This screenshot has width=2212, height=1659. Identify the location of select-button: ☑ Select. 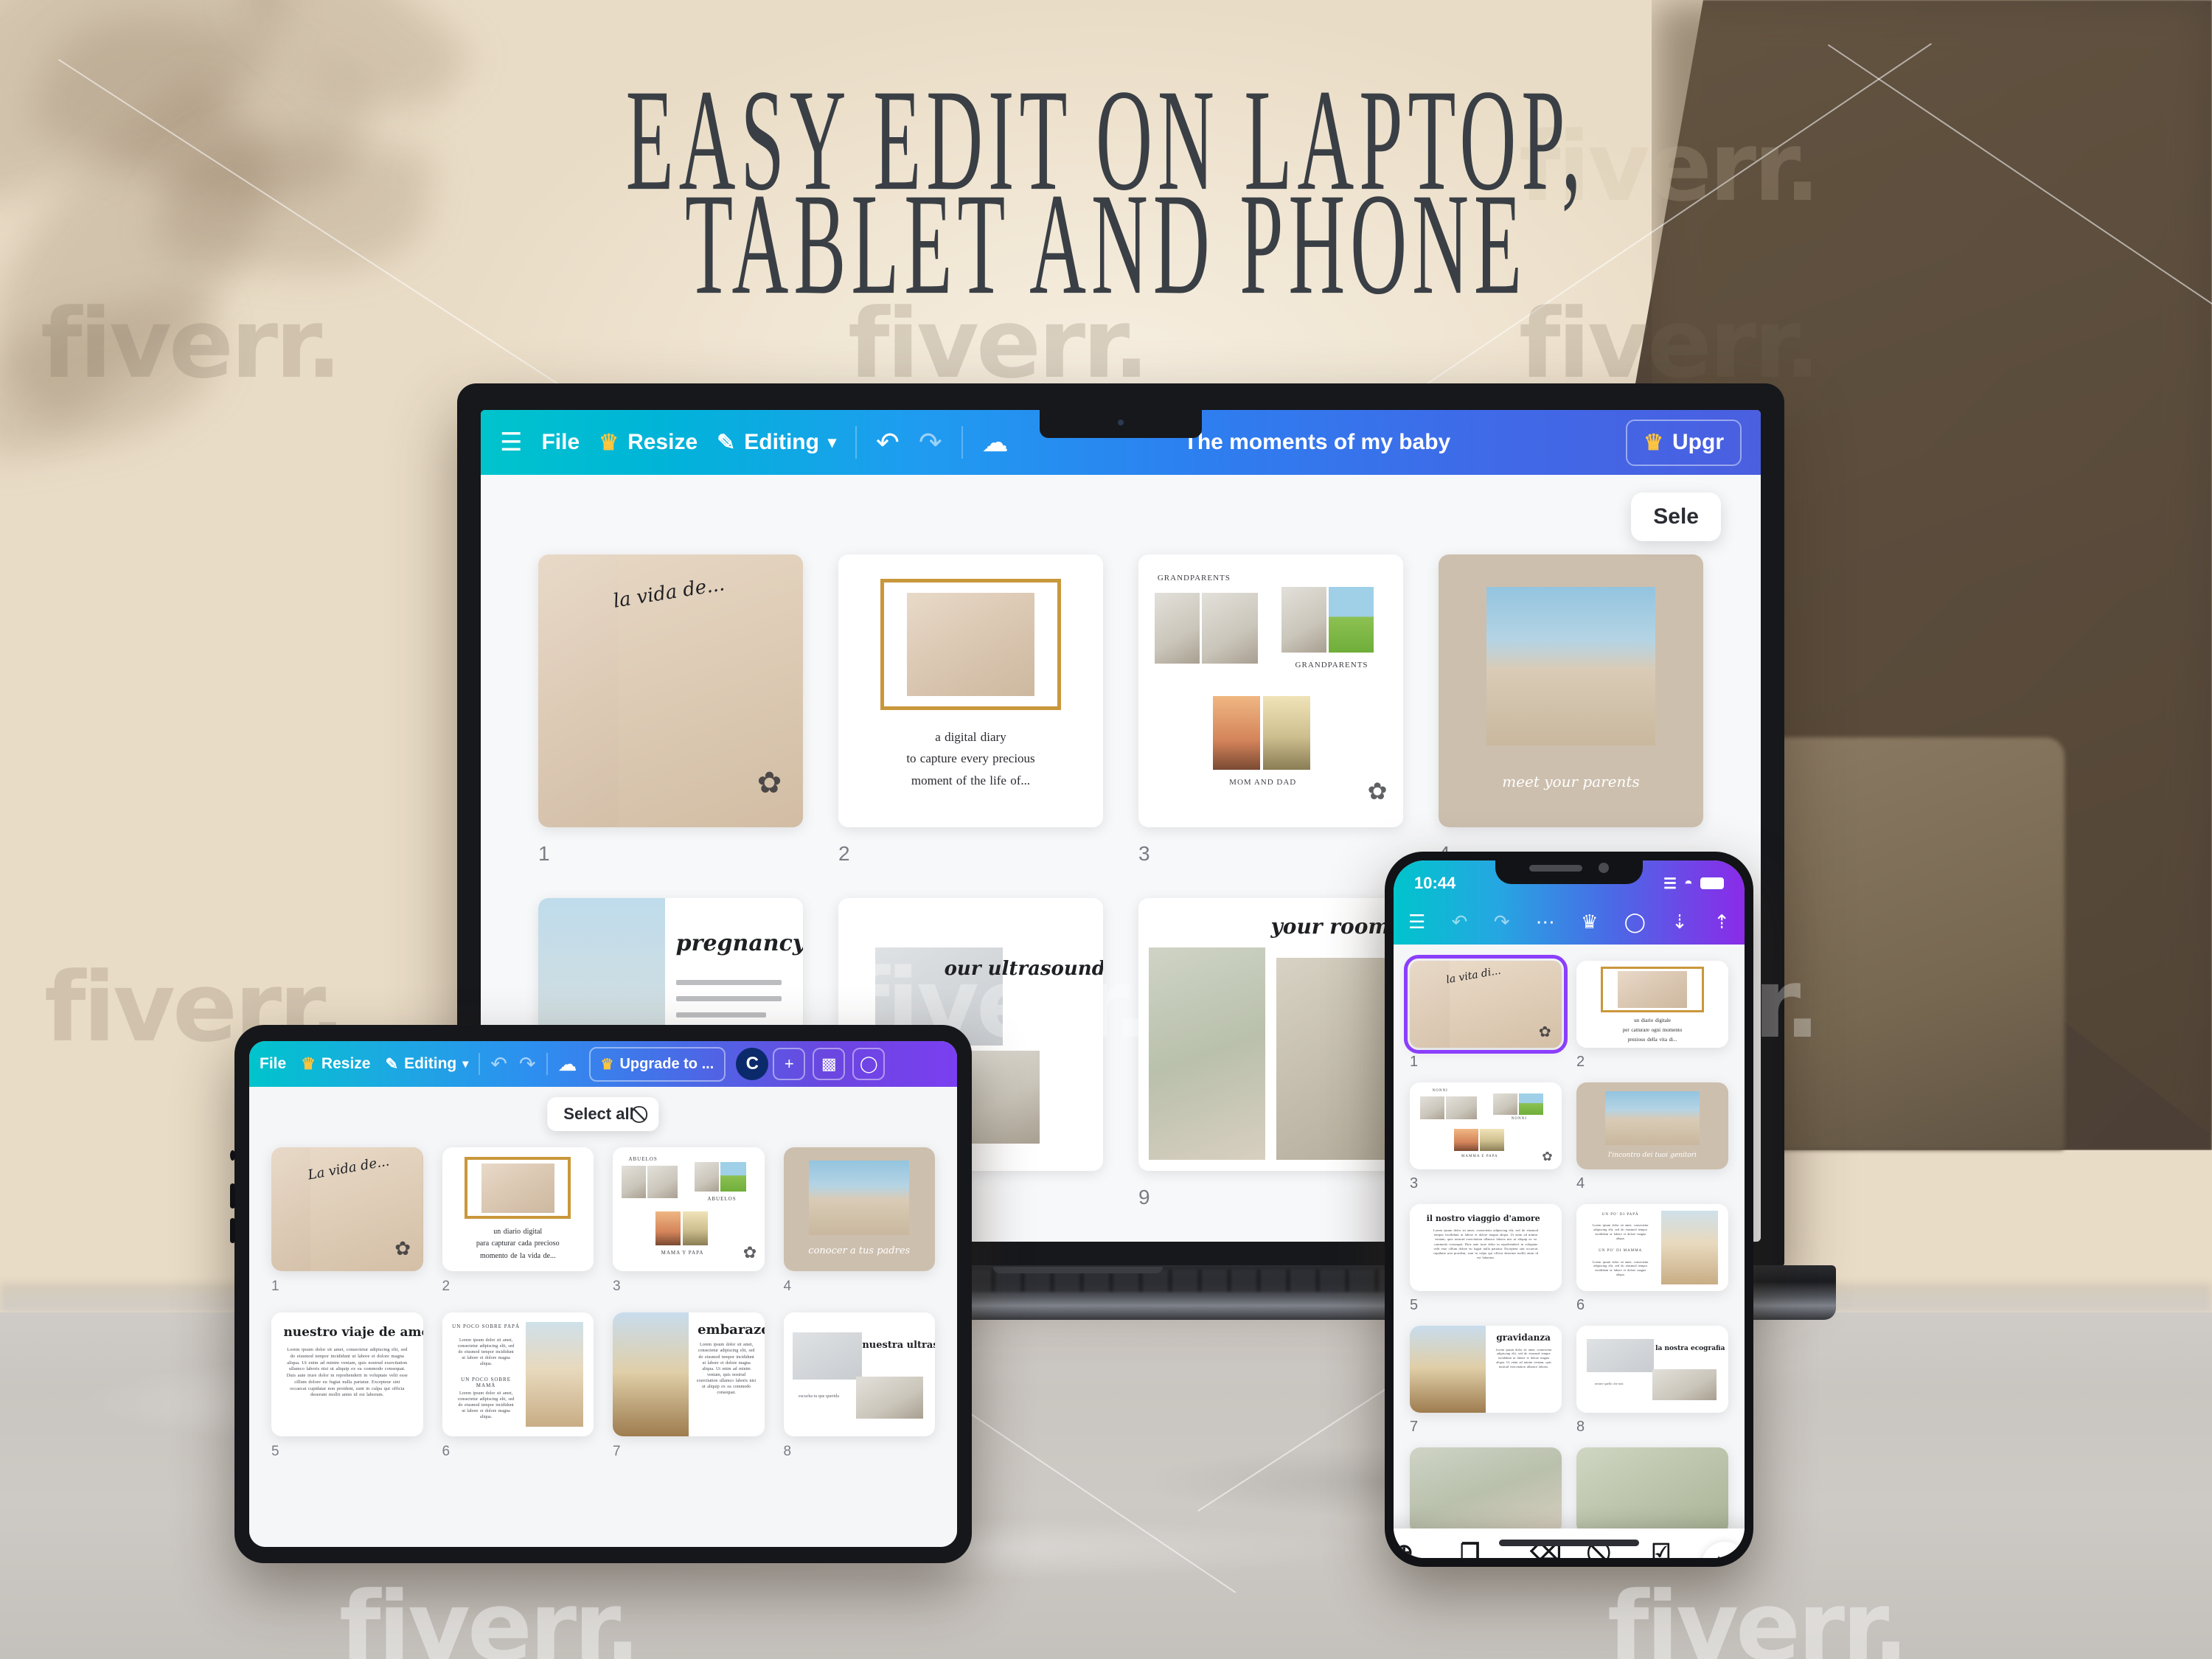
(1661, 1550).